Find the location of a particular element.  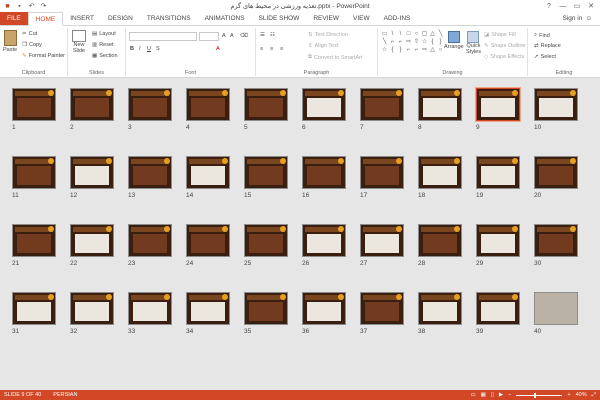

tab-insert: INSERT is located at coordinates (82, 18).